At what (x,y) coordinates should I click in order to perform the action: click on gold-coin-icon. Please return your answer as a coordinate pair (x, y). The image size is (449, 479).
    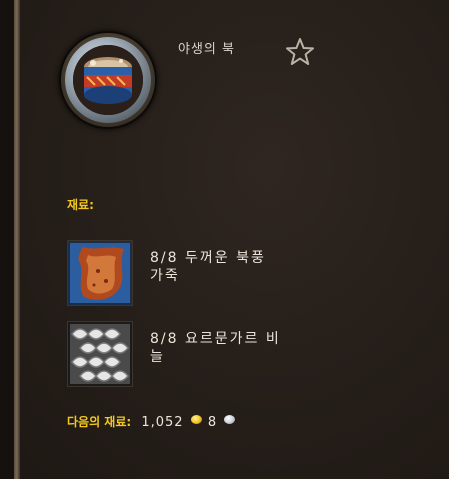
    Looking at the image, I should click on (196, 419).